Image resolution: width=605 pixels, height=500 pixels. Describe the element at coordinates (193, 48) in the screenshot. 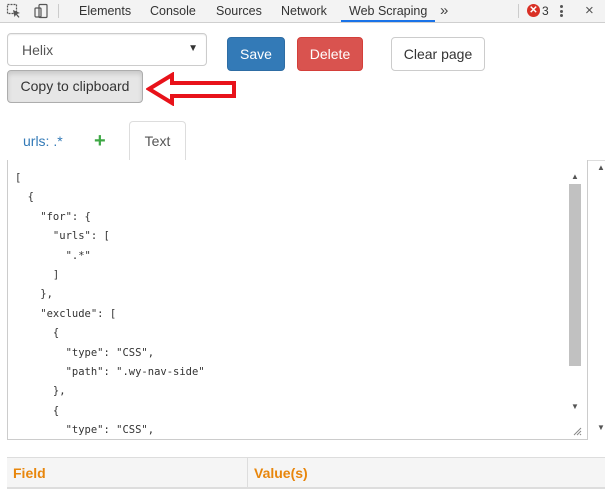

I see `chevron-down-icon: ▼` at that location.